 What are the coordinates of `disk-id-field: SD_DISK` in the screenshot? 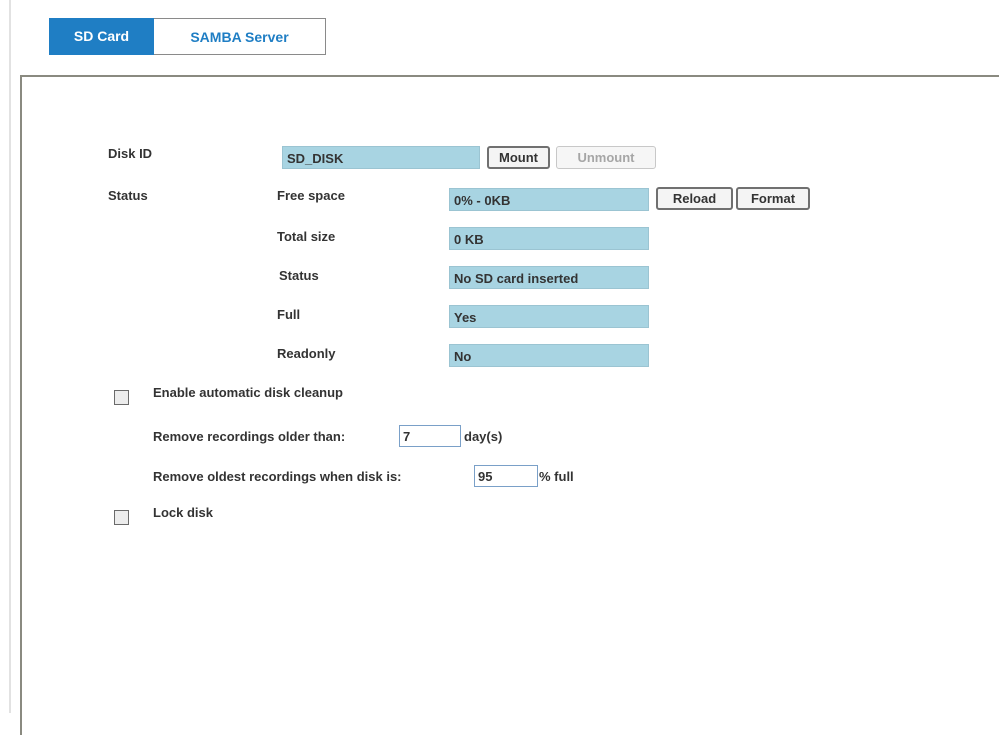 It's located at (381, 157).